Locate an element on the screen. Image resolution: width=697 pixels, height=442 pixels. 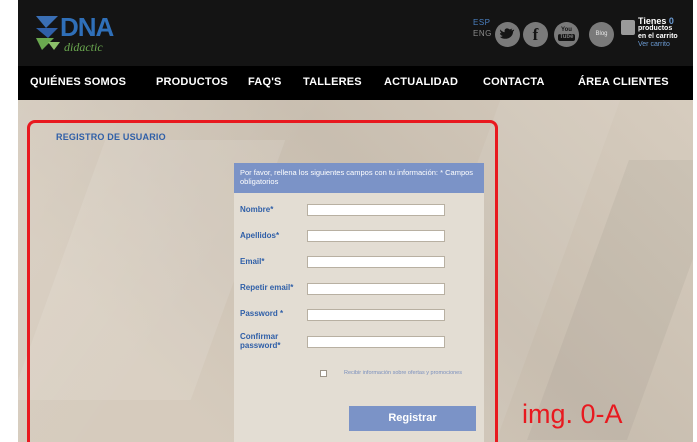
nav-area-clientes: ÁREA CLIENTES is located at coordinates (623, 82).